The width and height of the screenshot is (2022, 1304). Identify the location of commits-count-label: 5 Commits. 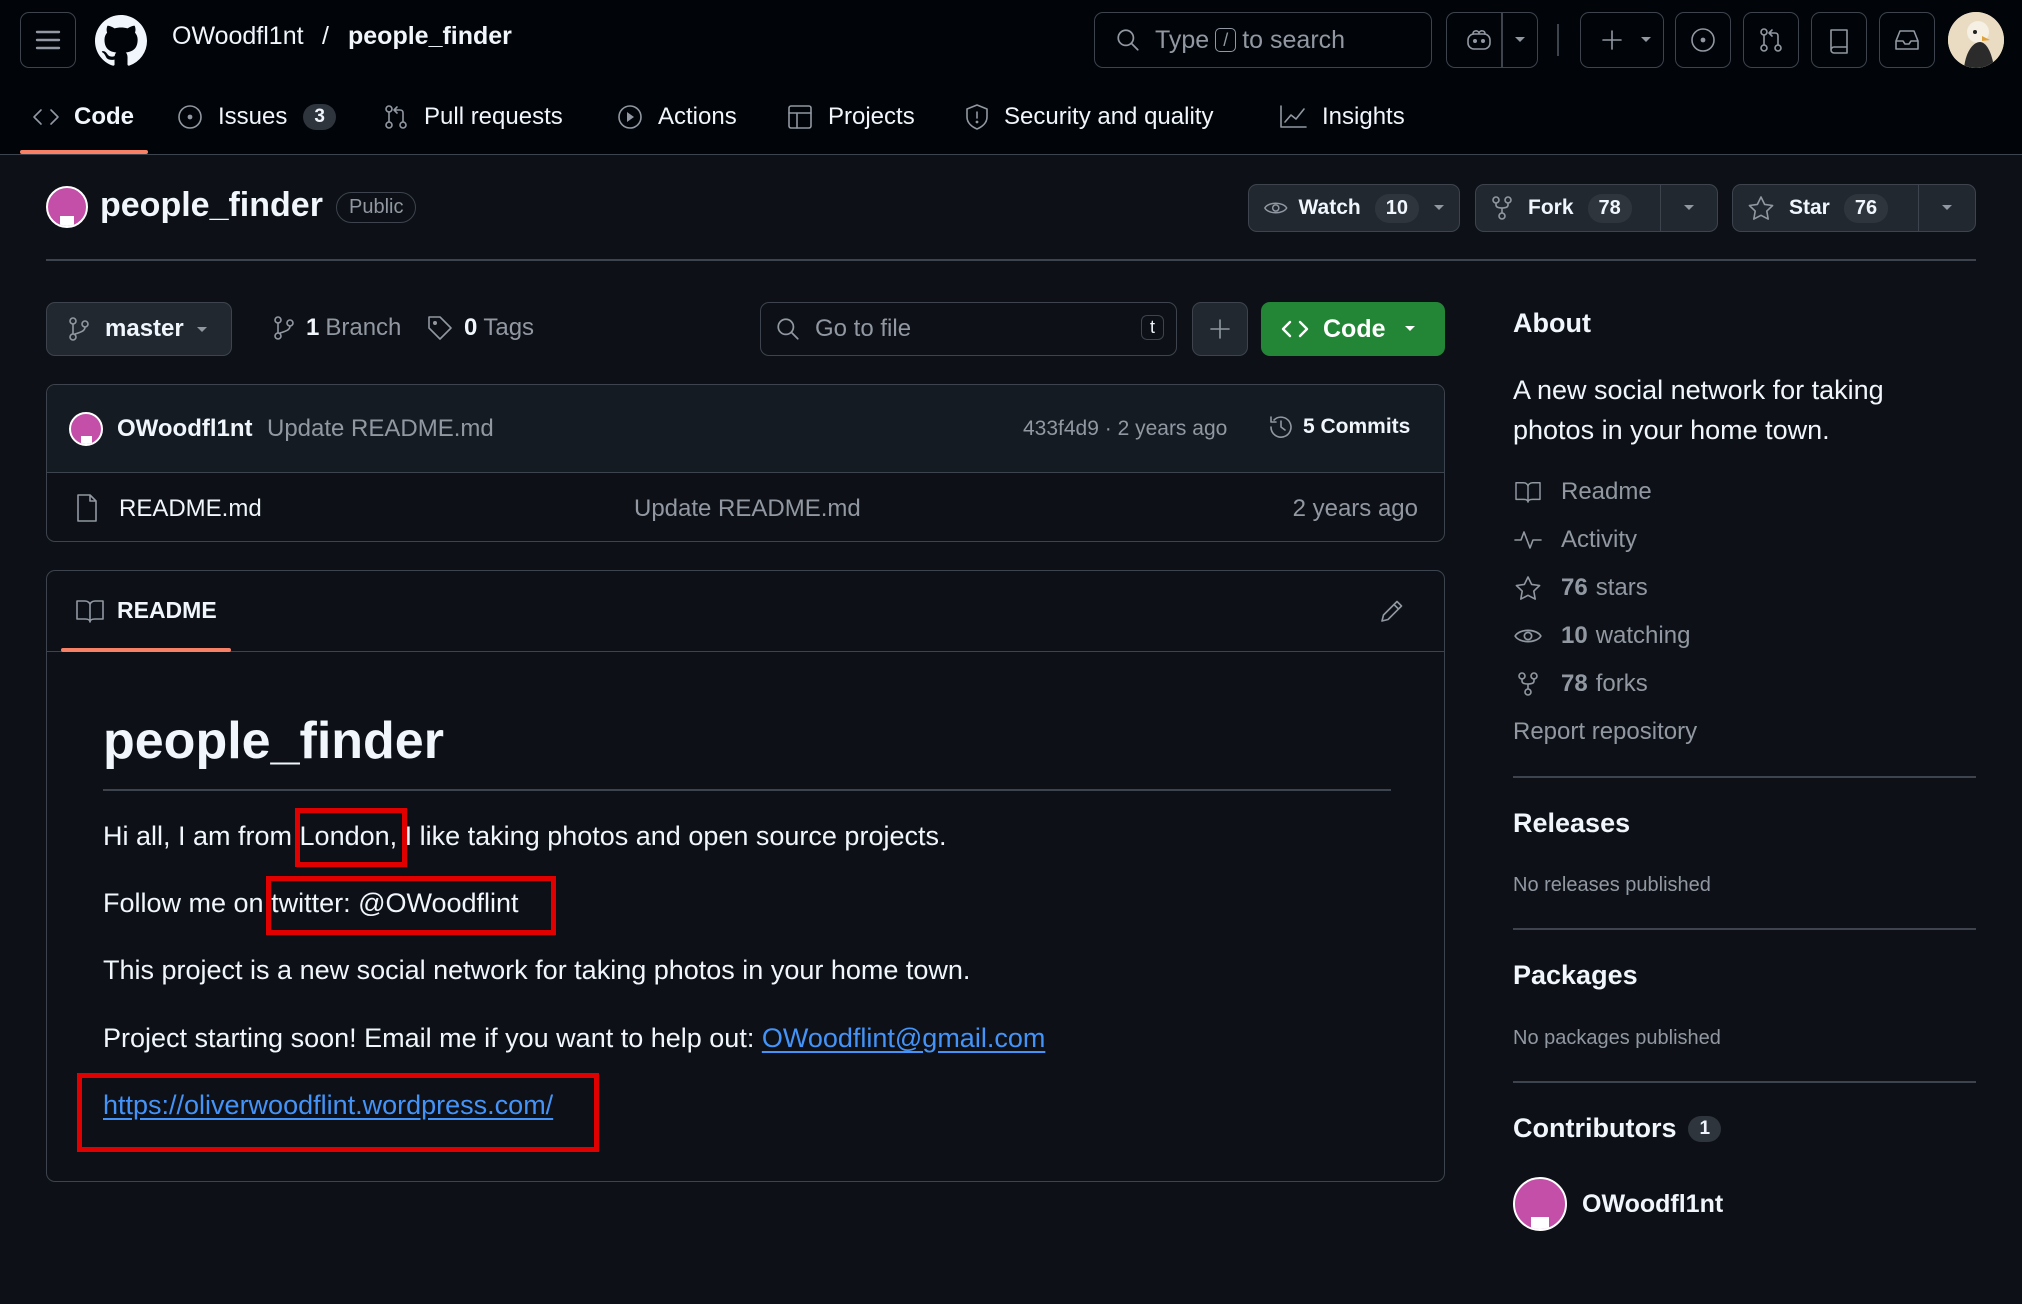
(1357, 426).